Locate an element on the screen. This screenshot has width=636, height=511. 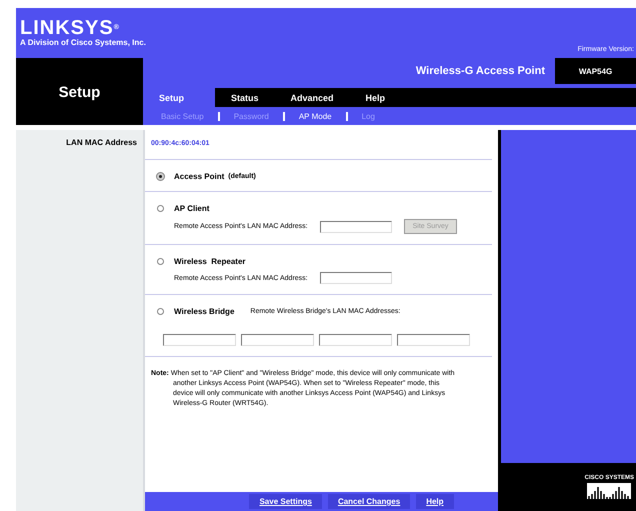
mac-address-label: LAN MAC Address is located at coordinates (101, 142).